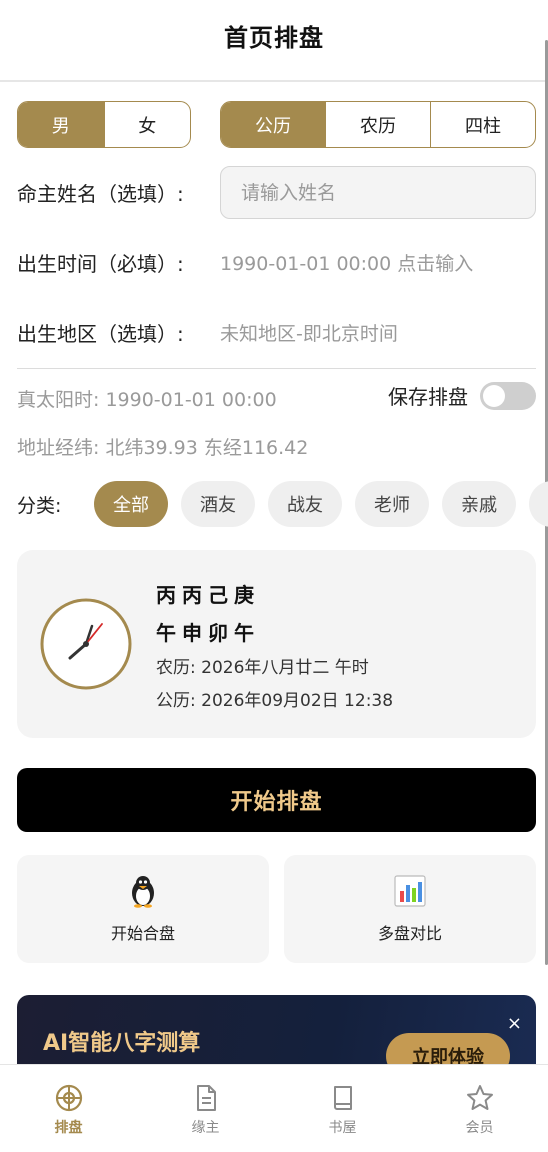  What do you see at coordinates (346, 262) in the screenshot?
I see `birth-time-value: 1990-01-01 00:00 点击输入` at bounding box center [346, 262].